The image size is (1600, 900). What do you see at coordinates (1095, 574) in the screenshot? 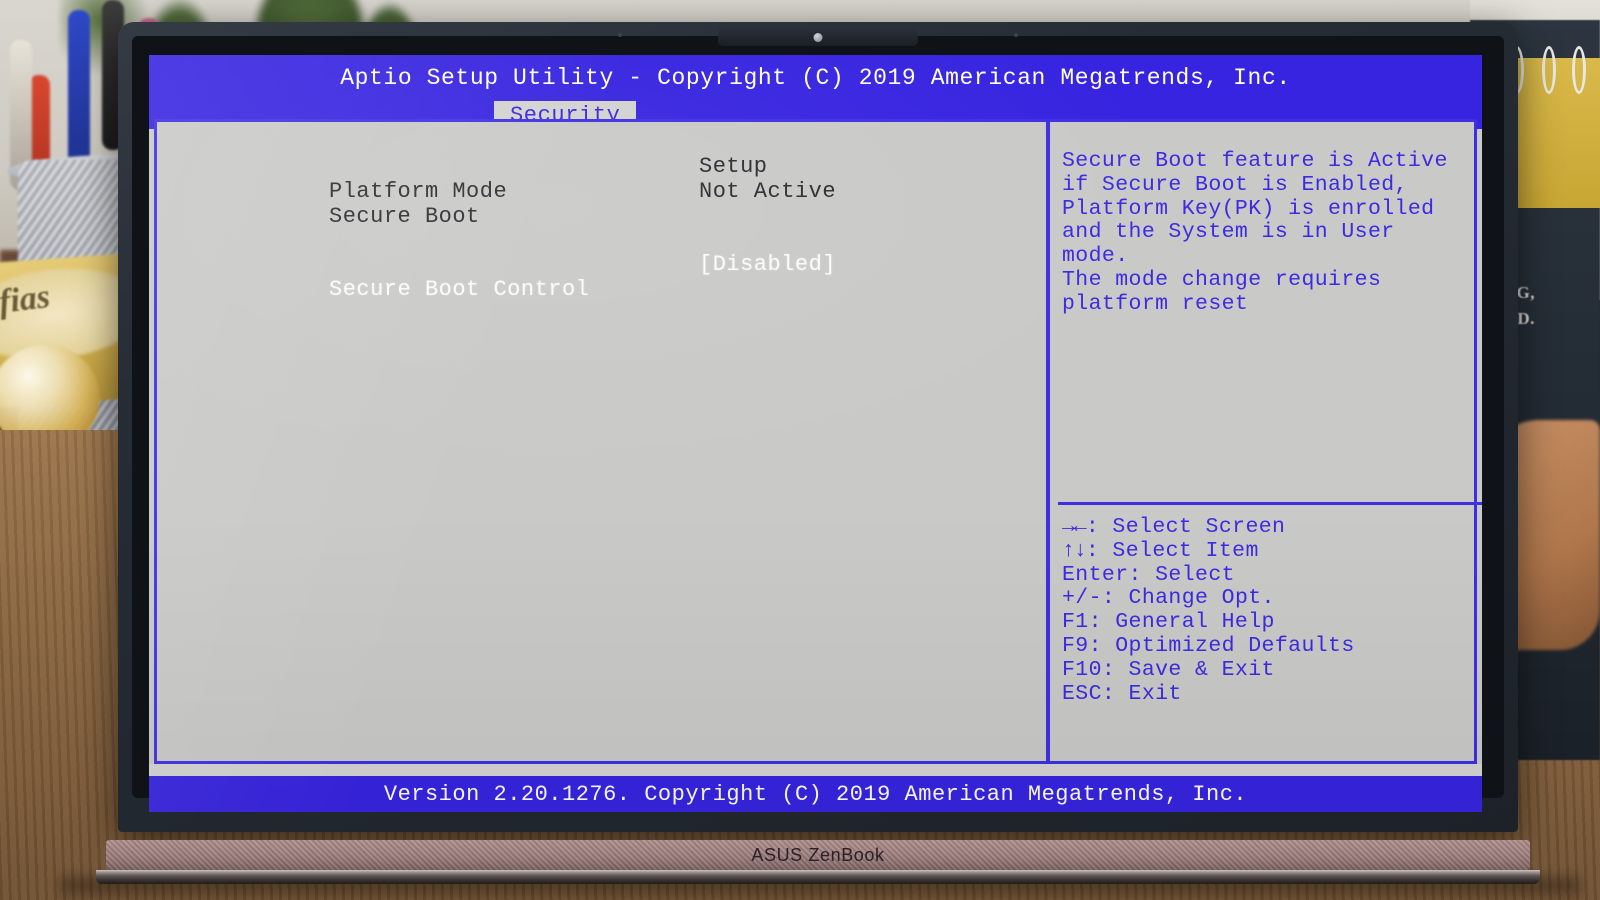
I see `key-legend-key-enter: Enter` at bounding box center [1095, 574].